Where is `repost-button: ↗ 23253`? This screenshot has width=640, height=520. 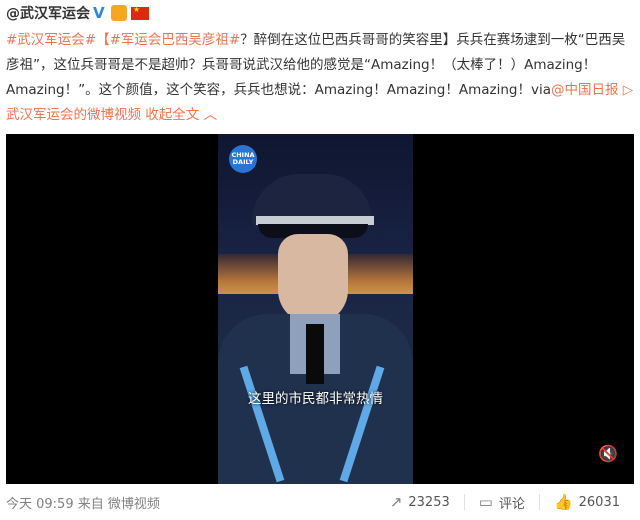 repost-button: ↗ 23253 is located at coordinates (420, 502).